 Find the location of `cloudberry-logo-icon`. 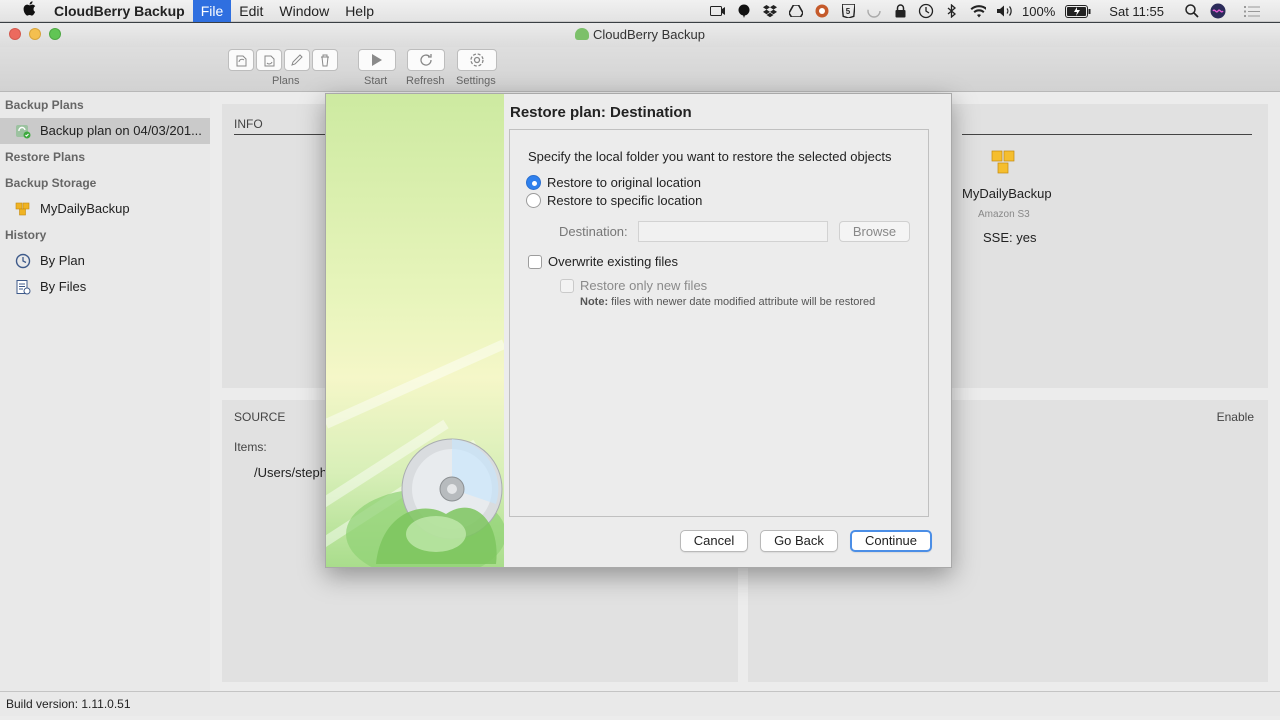

cloudberry-logo-icon is located at coordinates (582, 34).